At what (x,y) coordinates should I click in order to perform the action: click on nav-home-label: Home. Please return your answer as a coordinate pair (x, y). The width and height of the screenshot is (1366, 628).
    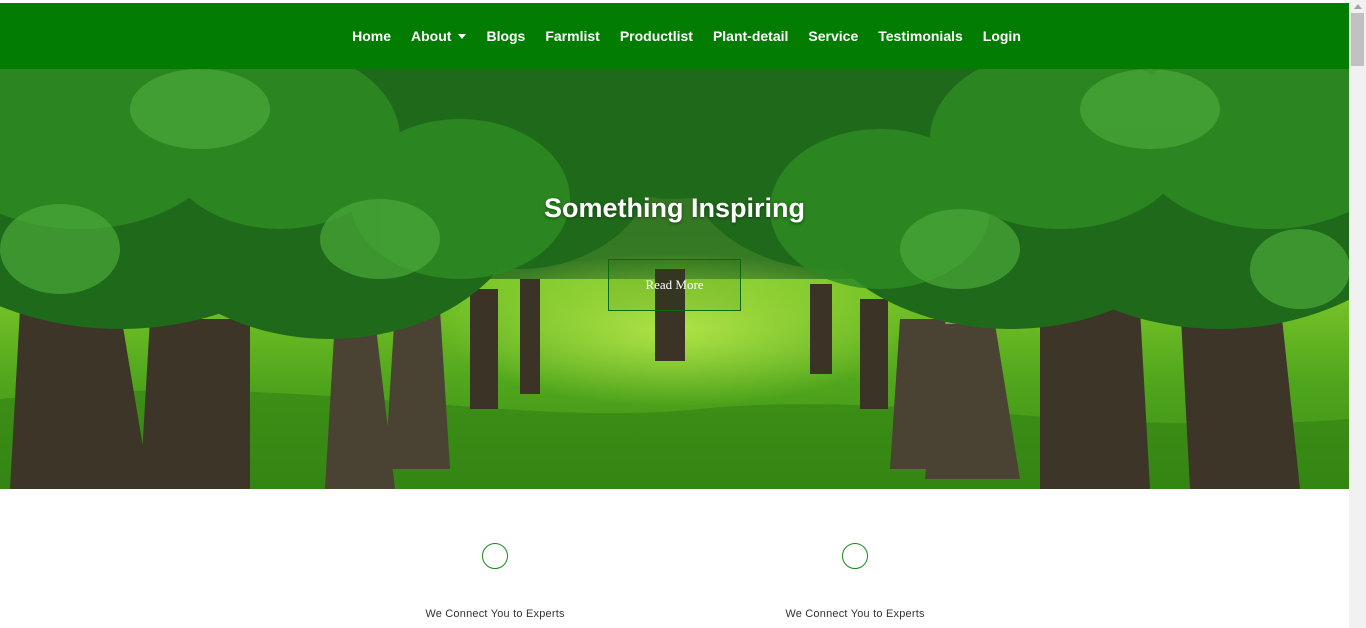
    Looking at the image, I should click on (372, 36).